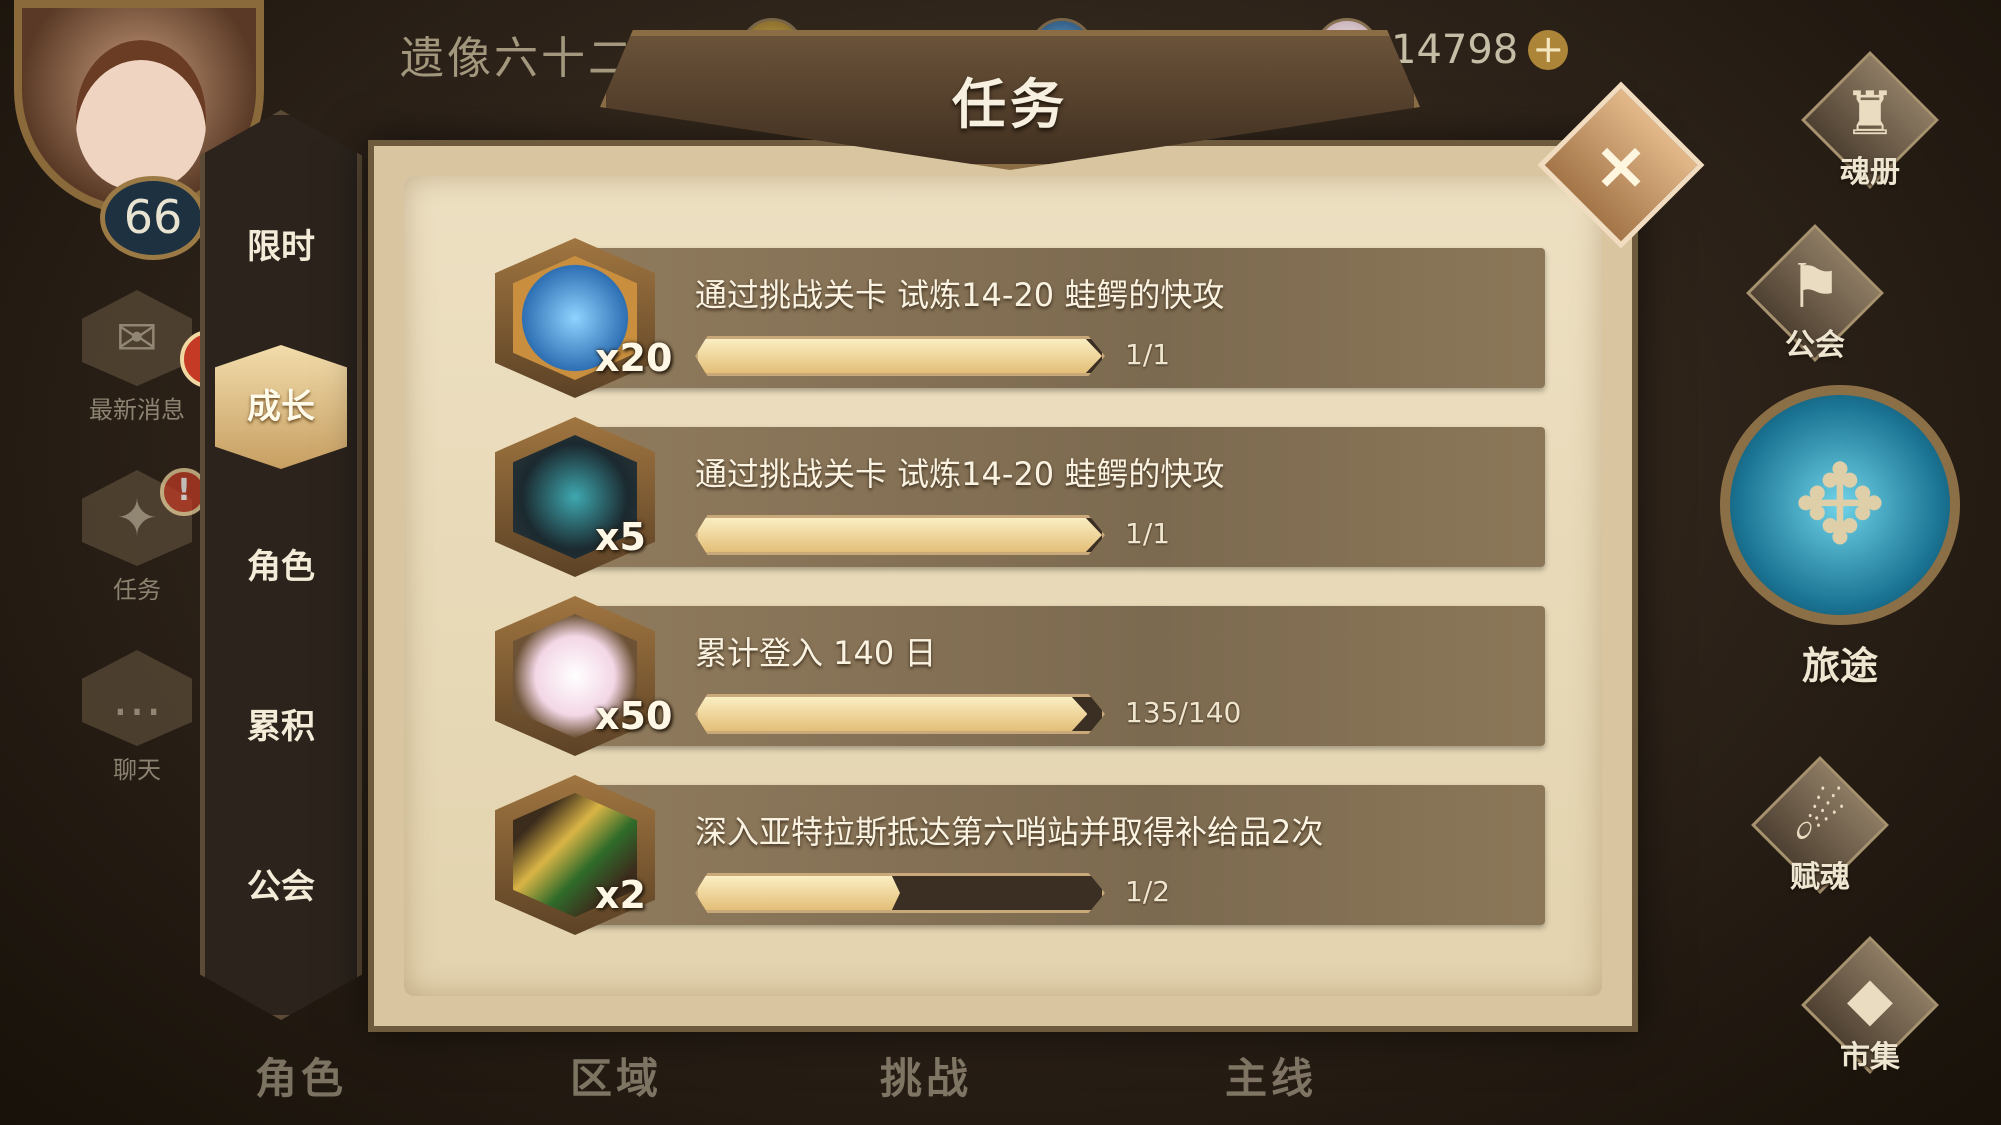 The height and width of the screenshot is (1125, 2001). I want to click on side-item-label: 最新消息, so click(137, 410).